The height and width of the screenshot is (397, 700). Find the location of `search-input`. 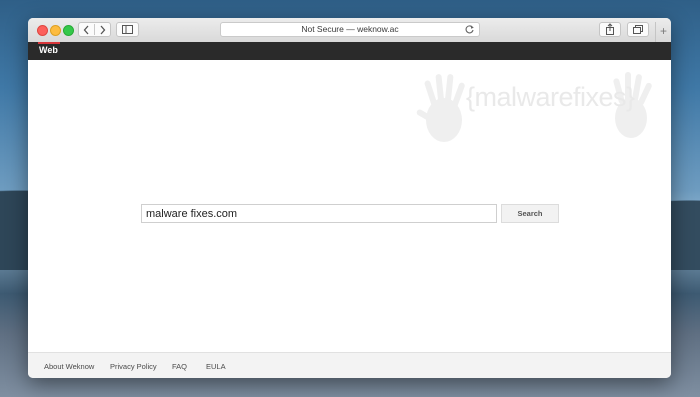

search-input is located at coordinates (319, 213).